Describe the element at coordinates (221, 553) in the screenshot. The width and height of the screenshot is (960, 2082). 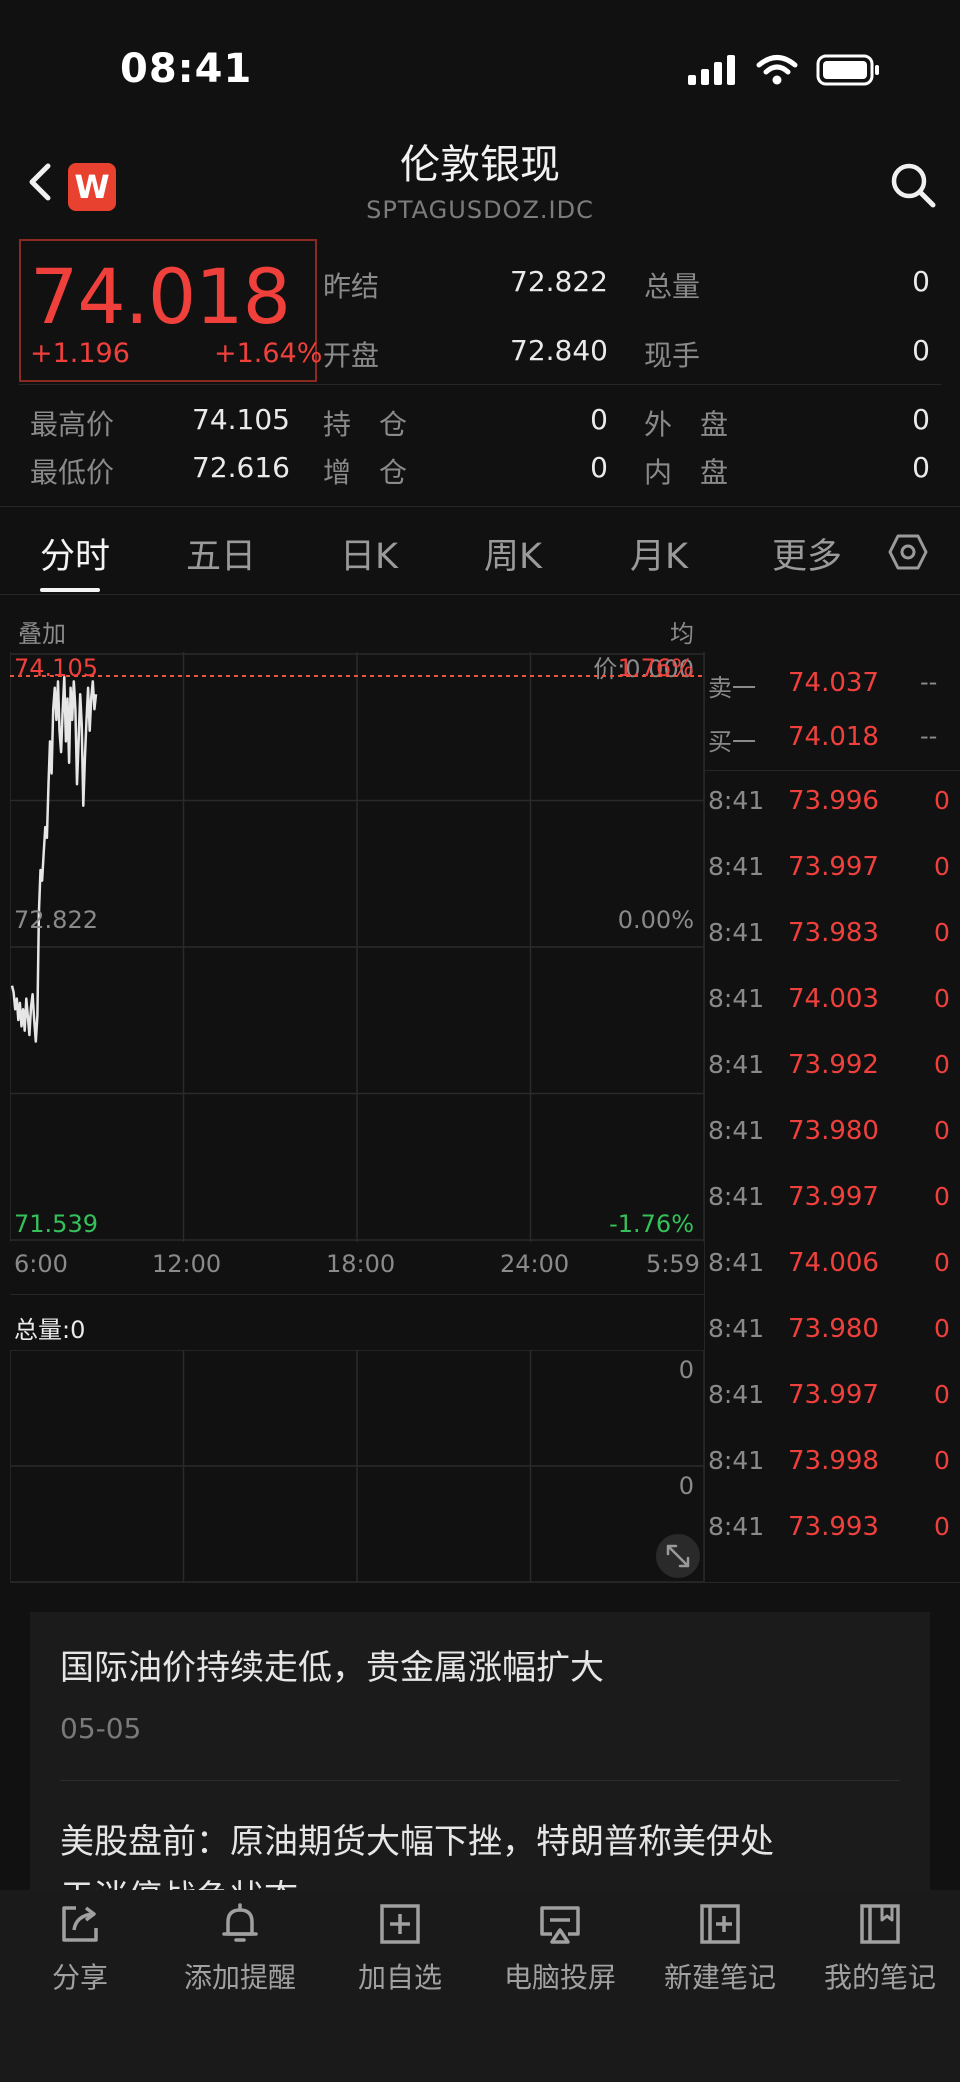
I see `tab-five-day: 五日` at that location.